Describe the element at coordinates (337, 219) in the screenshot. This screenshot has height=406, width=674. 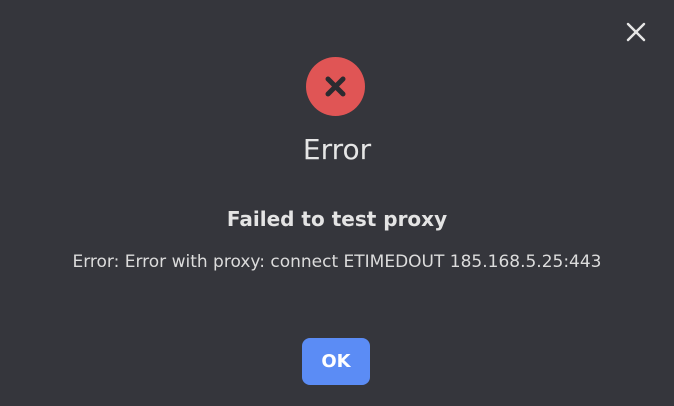
I see `error-heading: Failed to test proxy` at that location.